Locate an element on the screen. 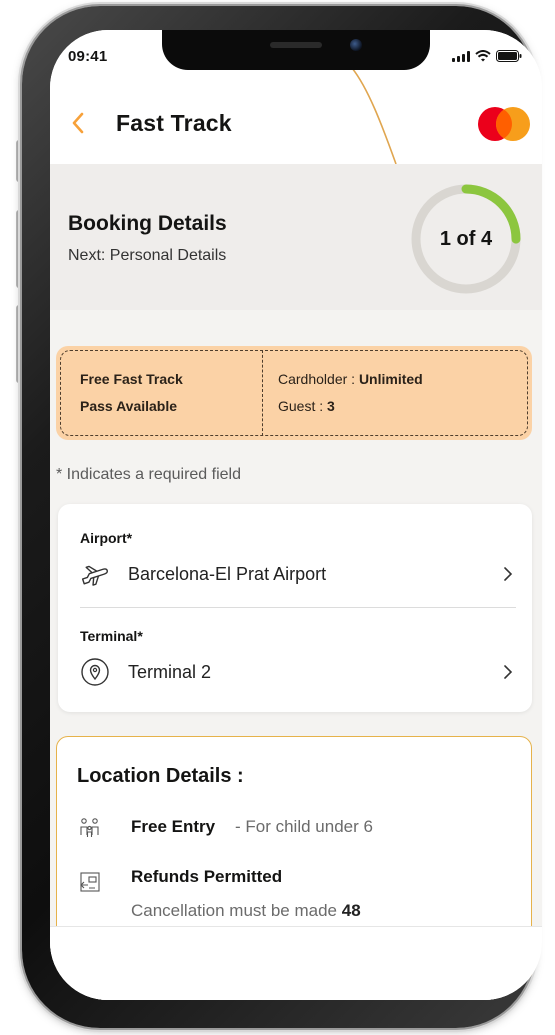 The image size is (555, 1035). pass-allowance: Cardholder : Unlimited Guest : 3 is located at coordinates (350, 393).